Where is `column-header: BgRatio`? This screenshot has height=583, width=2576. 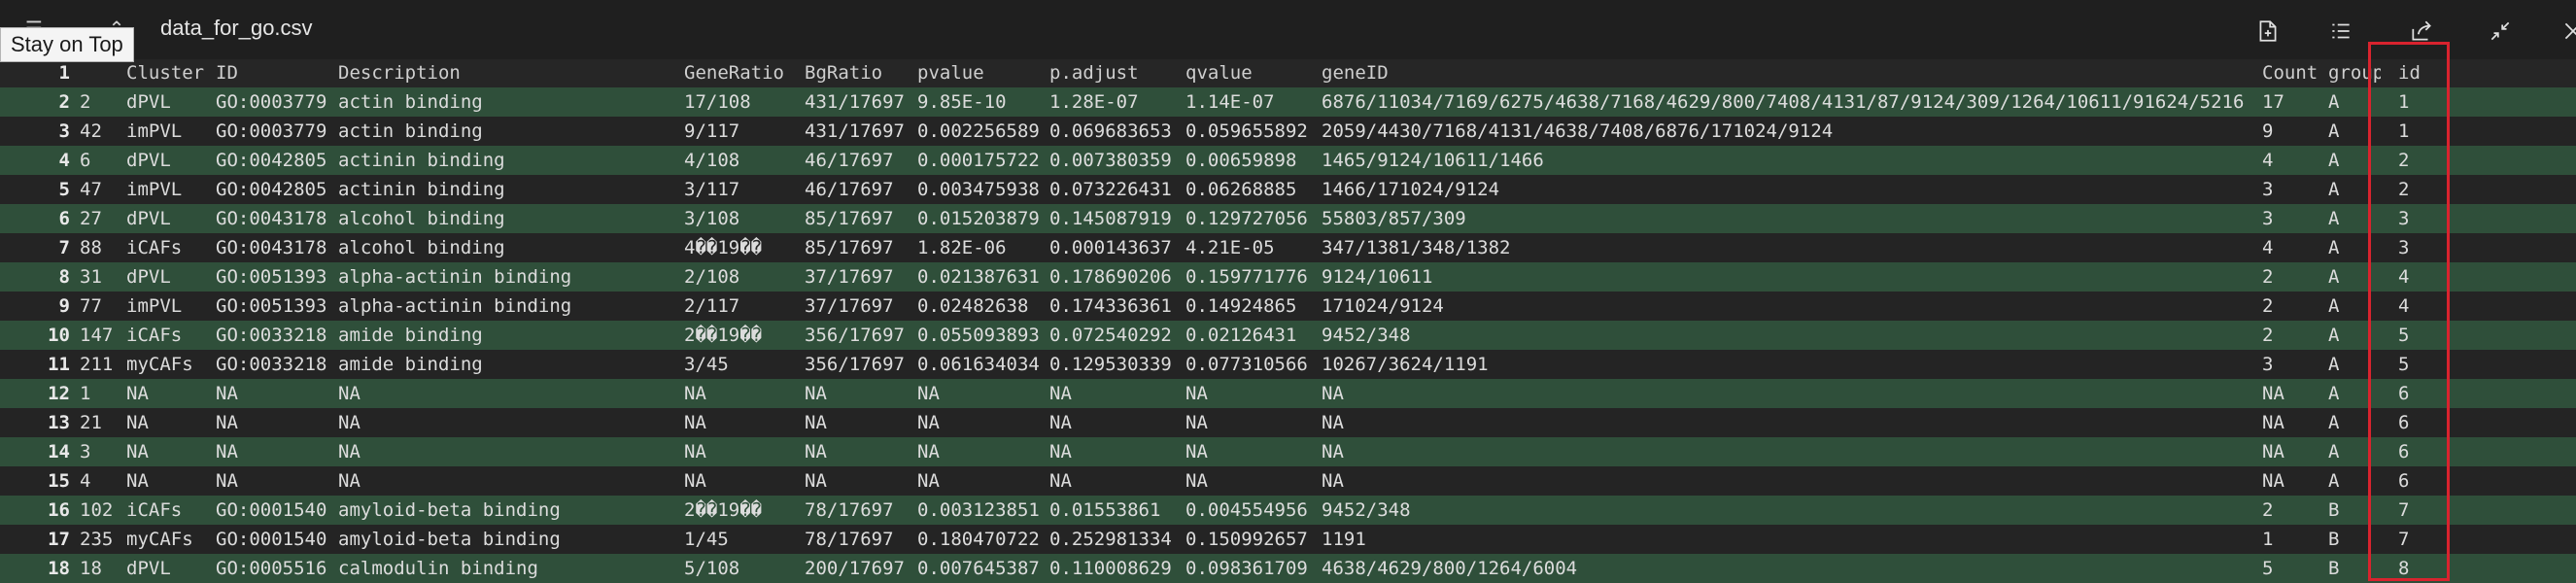 column-header: BgRatio is located at coordinates (861, 73).